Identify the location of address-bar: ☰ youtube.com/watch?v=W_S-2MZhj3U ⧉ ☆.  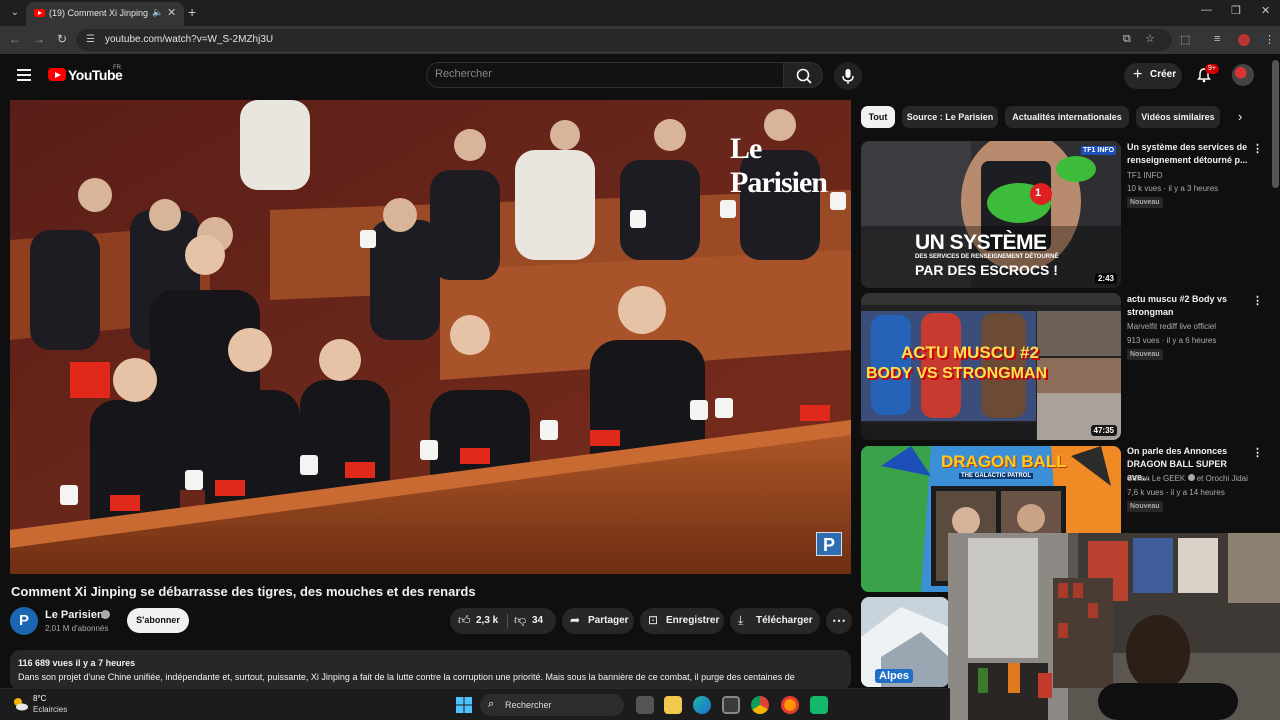
(624, 40).